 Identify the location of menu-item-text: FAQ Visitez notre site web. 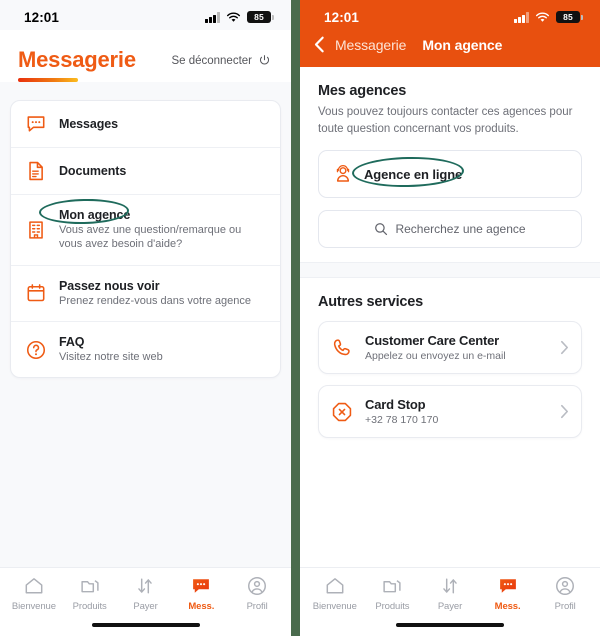
(162, 349).